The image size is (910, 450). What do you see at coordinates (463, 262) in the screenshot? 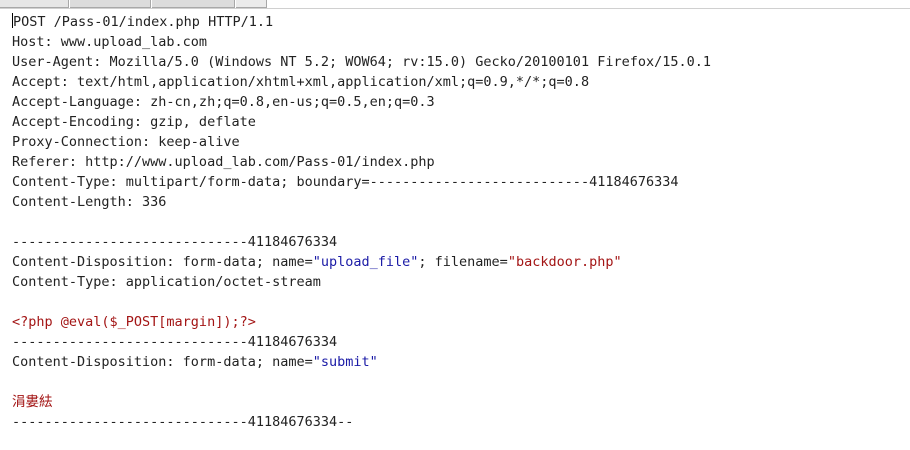
I see `part1-filename-prefix: ; filename=` at bounding box center [463, 262].